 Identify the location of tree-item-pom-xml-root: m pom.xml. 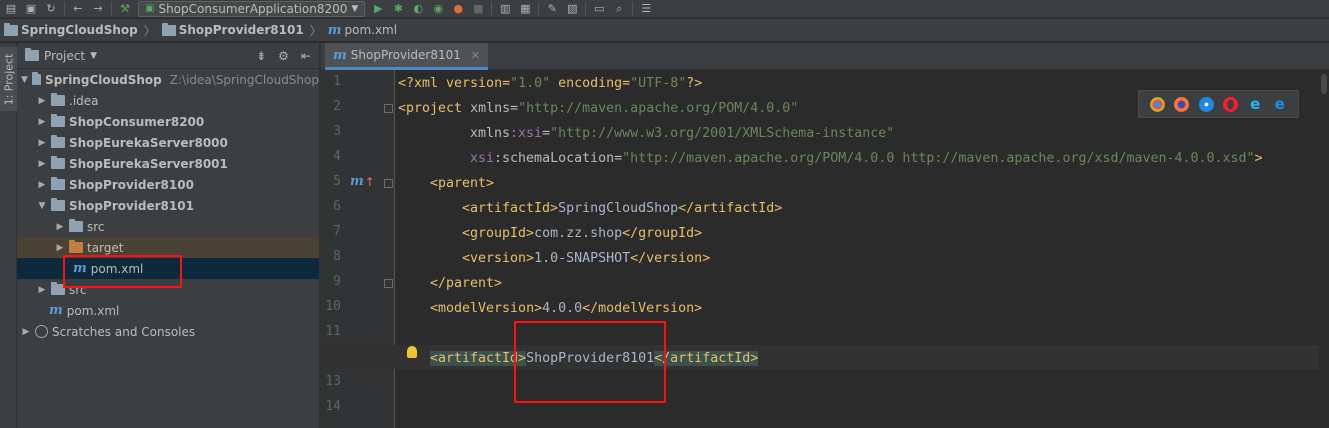
(168, 310).